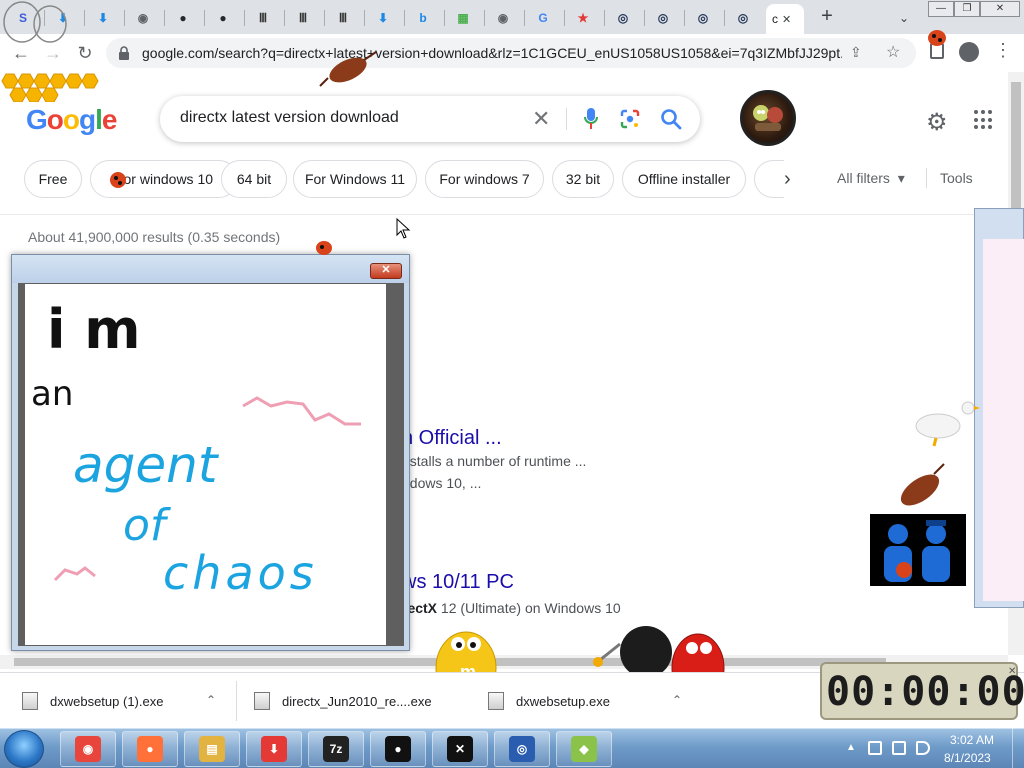  I want to click on download-item: directx_Jun2010_re....exe, so click(343, 701).